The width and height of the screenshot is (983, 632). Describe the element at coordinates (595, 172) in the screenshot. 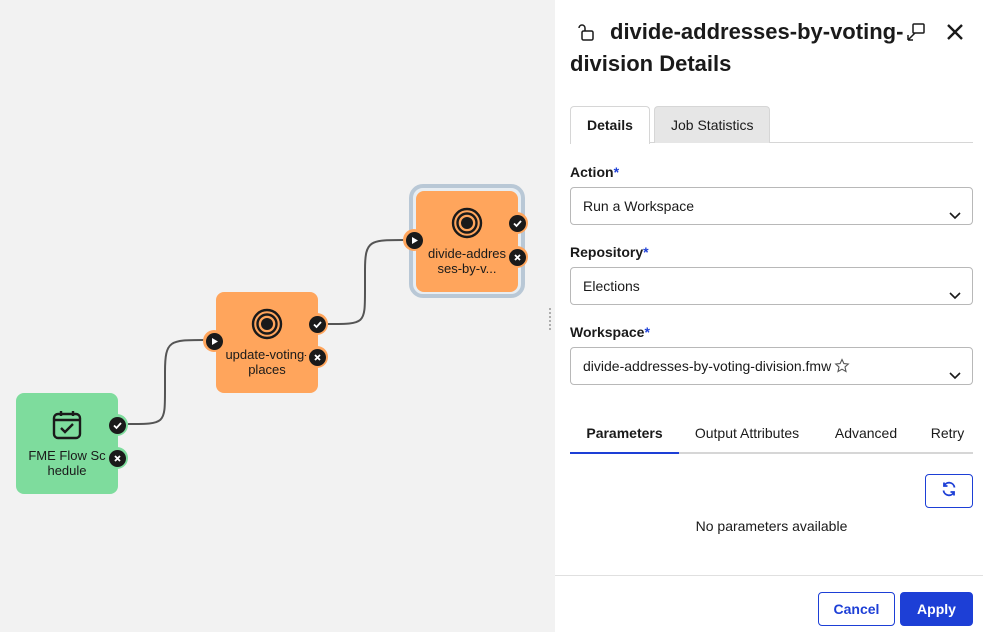

I see `action-label: Action*` at that location.